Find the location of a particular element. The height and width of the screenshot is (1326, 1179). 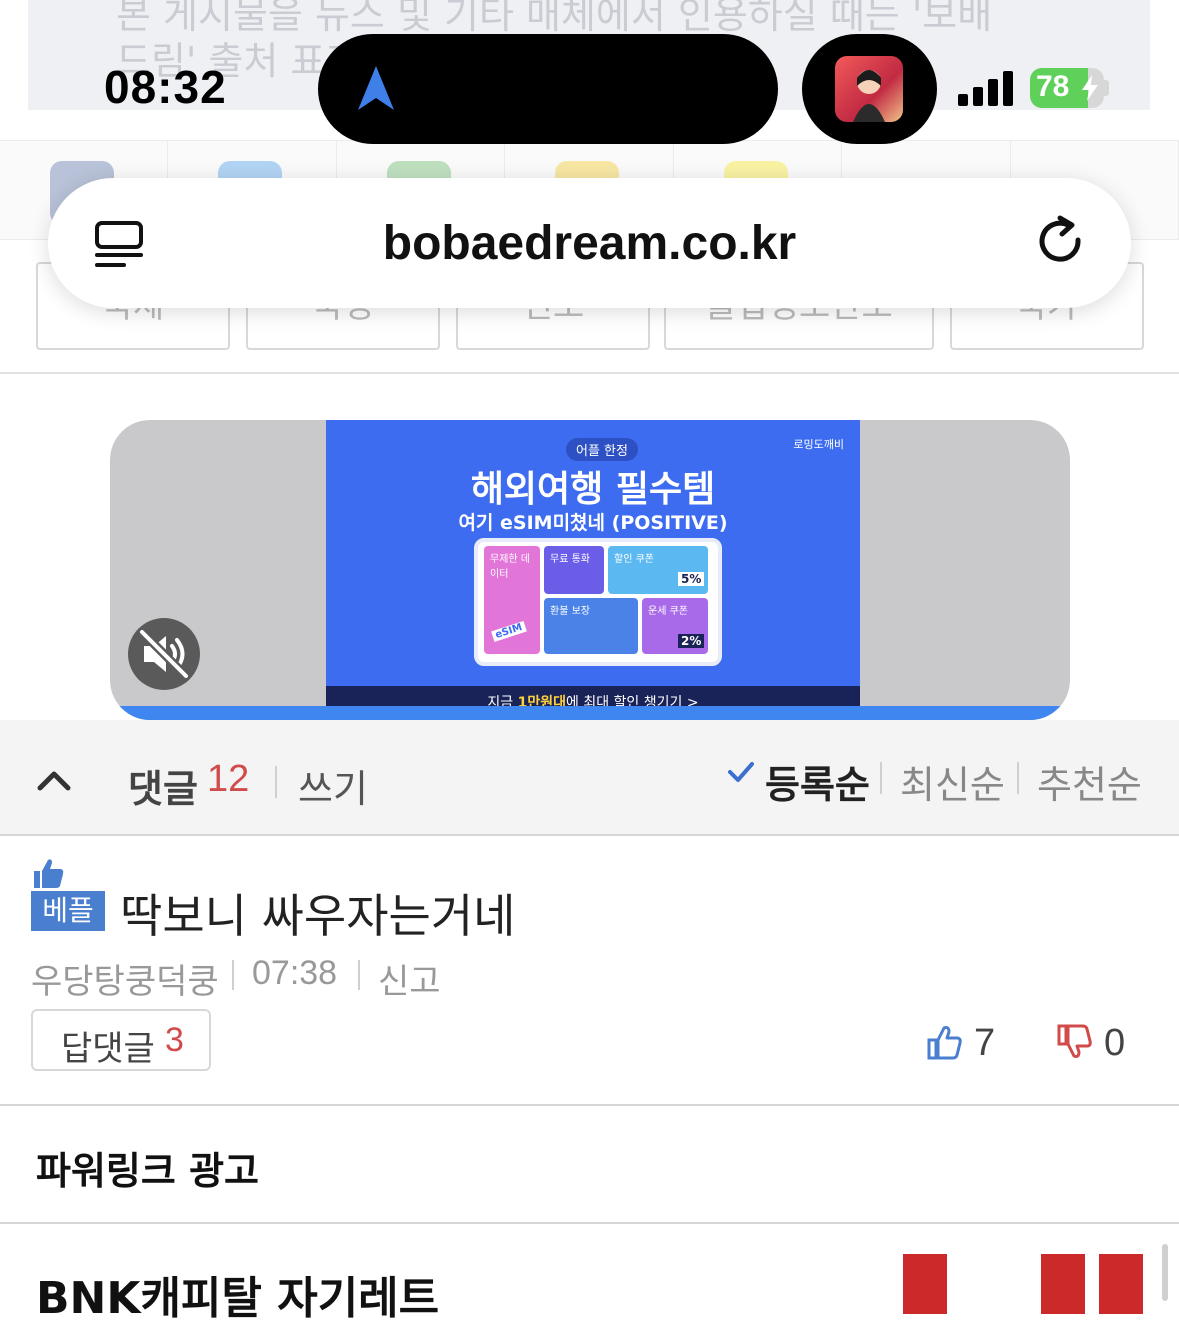

powerlink-title: 파워링크 광고 is located at coordinates (147, 1171).